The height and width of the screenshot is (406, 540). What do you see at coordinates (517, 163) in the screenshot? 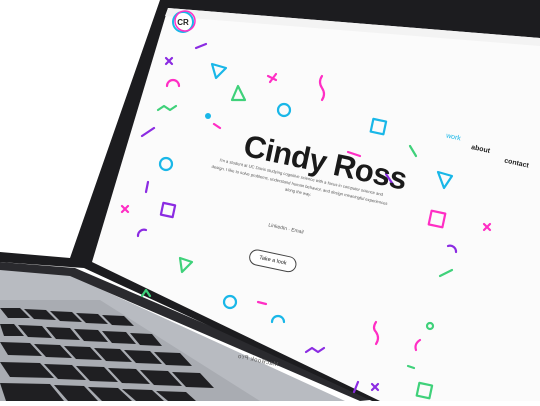
I see `nav-link-contact: contact` at bounding box center [517, 163].